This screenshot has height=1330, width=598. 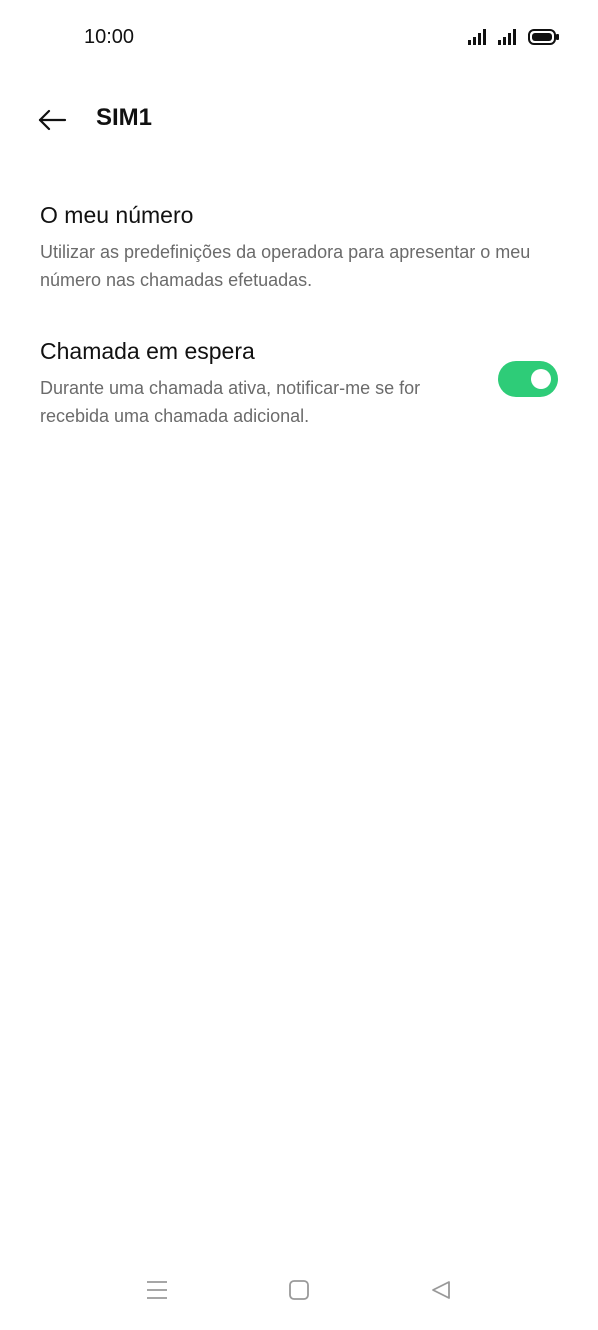 I want to click on home-icon, so click(x=299, y=1290).